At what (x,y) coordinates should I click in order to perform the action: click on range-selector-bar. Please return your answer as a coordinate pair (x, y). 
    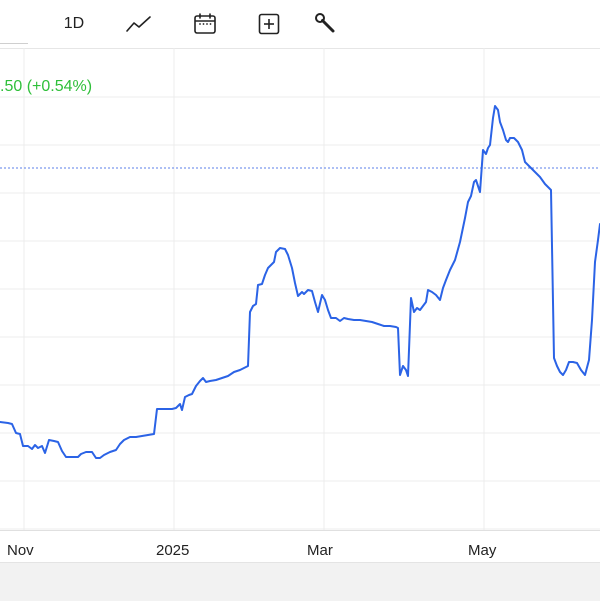
    Looking at the image, I should click on (300, 581).